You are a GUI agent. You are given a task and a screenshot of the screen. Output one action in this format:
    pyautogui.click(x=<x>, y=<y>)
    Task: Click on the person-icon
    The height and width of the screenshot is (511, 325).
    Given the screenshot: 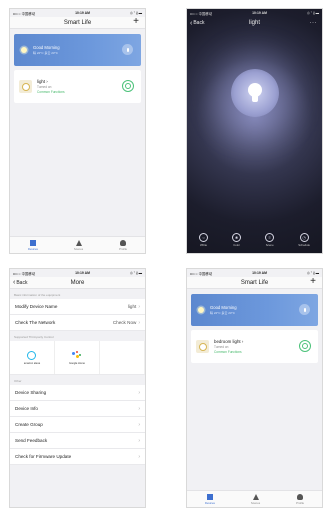 What is the action you would take?
    pyautogui.click(x=300, y=496)
    